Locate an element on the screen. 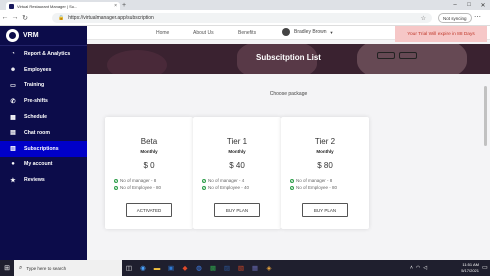  sidebar-item-subscriptions: ▥ Subscriptions is located at coordinates (43, 148).